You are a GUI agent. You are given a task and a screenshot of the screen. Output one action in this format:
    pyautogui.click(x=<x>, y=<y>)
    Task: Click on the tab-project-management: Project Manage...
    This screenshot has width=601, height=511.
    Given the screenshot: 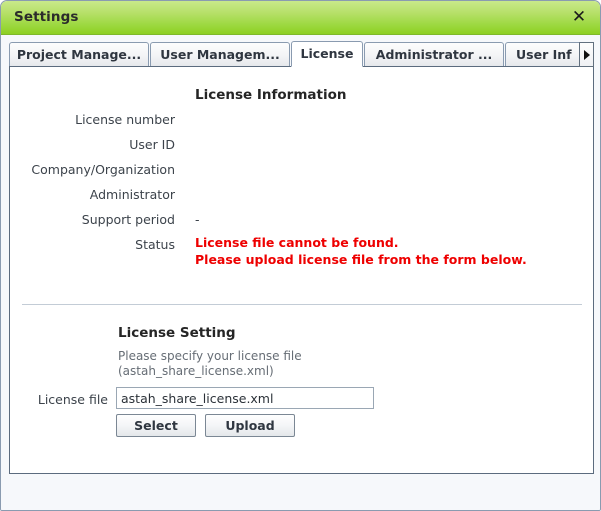 What is the action you would take?
    pyautogui.click(x=79, y=54)
    